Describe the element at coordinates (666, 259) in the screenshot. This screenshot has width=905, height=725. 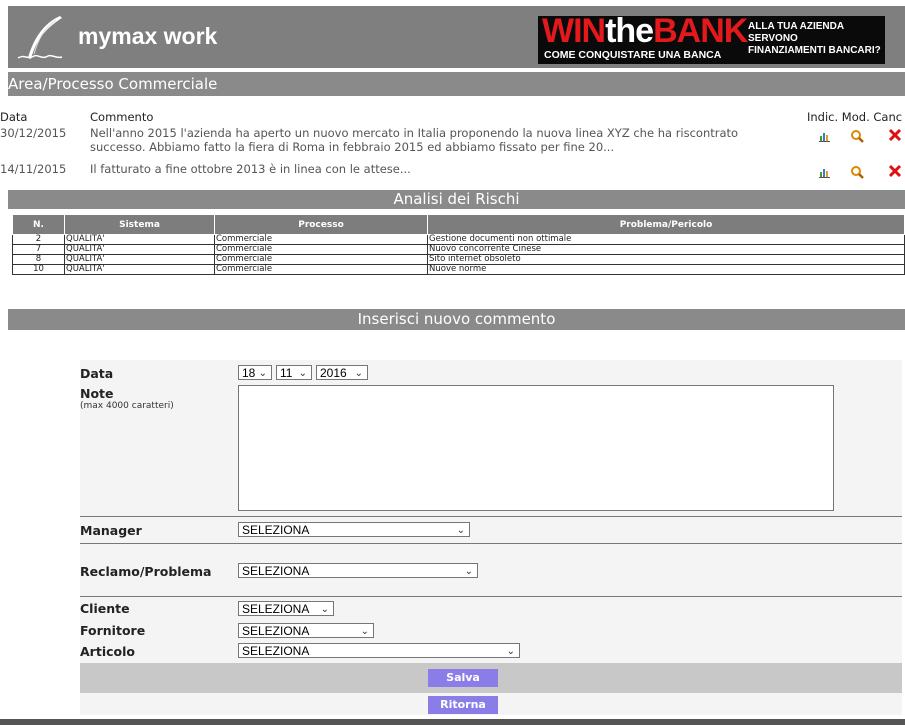
I see `cell-problema: Sito internet obsoleto` at that location.